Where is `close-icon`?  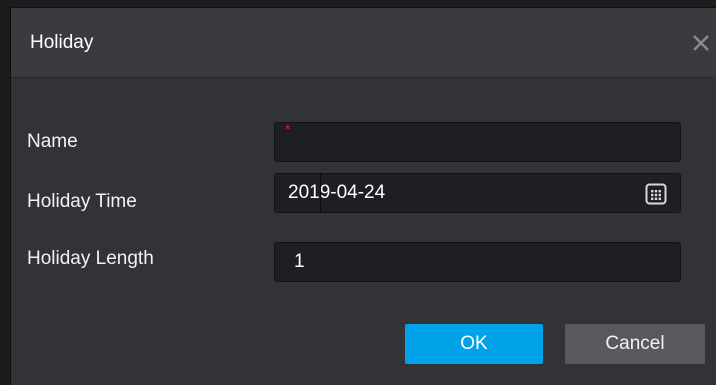 close-icon is located at coordinates (701, 43).